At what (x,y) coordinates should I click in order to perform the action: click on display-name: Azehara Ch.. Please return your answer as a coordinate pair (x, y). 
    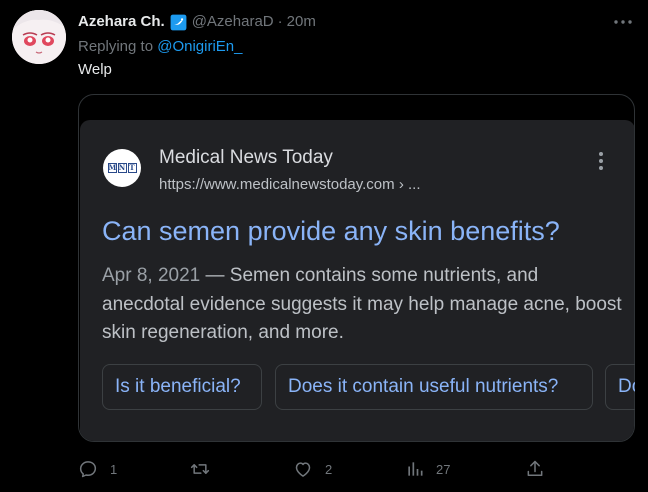
    Looking at the image, I should click on (121, 22).